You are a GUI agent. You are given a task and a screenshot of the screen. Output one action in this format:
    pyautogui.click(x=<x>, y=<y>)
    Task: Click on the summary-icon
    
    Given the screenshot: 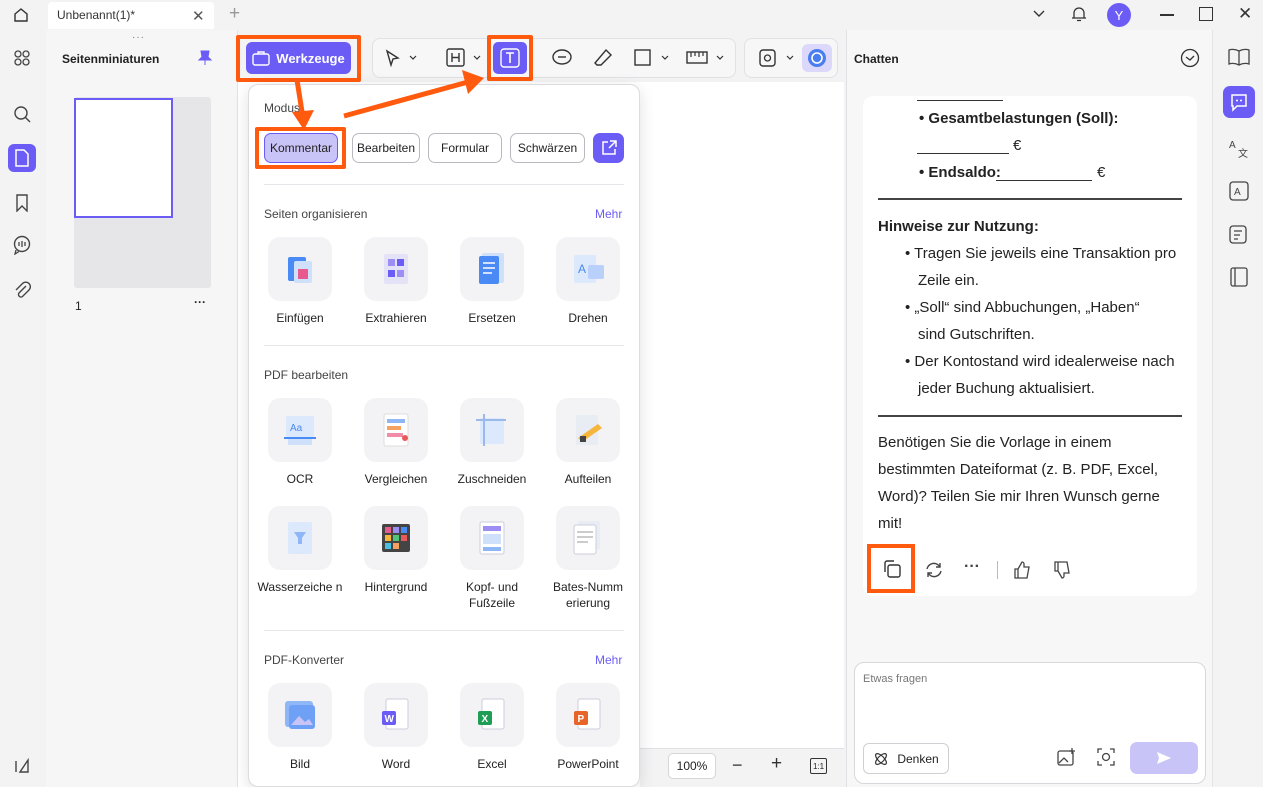 What is the action you would take?
    pyautogui.click(x=1239, y=234)
    